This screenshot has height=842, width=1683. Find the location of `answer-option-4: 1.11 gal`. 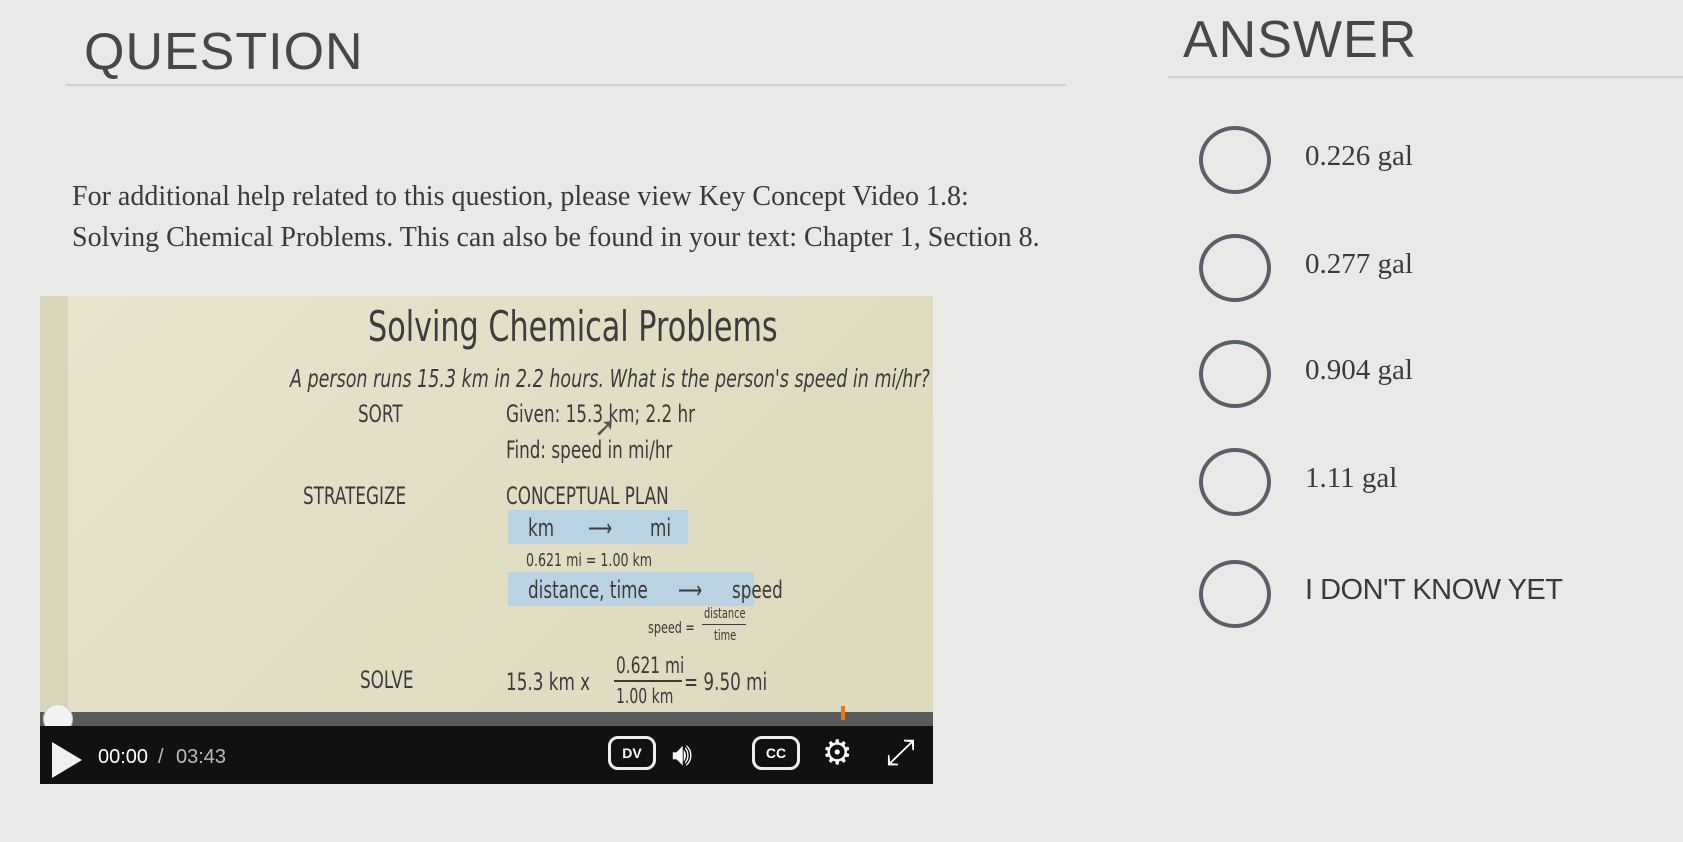

answer-option-4: 1.11 gal is located at coordinates (1439, 488).